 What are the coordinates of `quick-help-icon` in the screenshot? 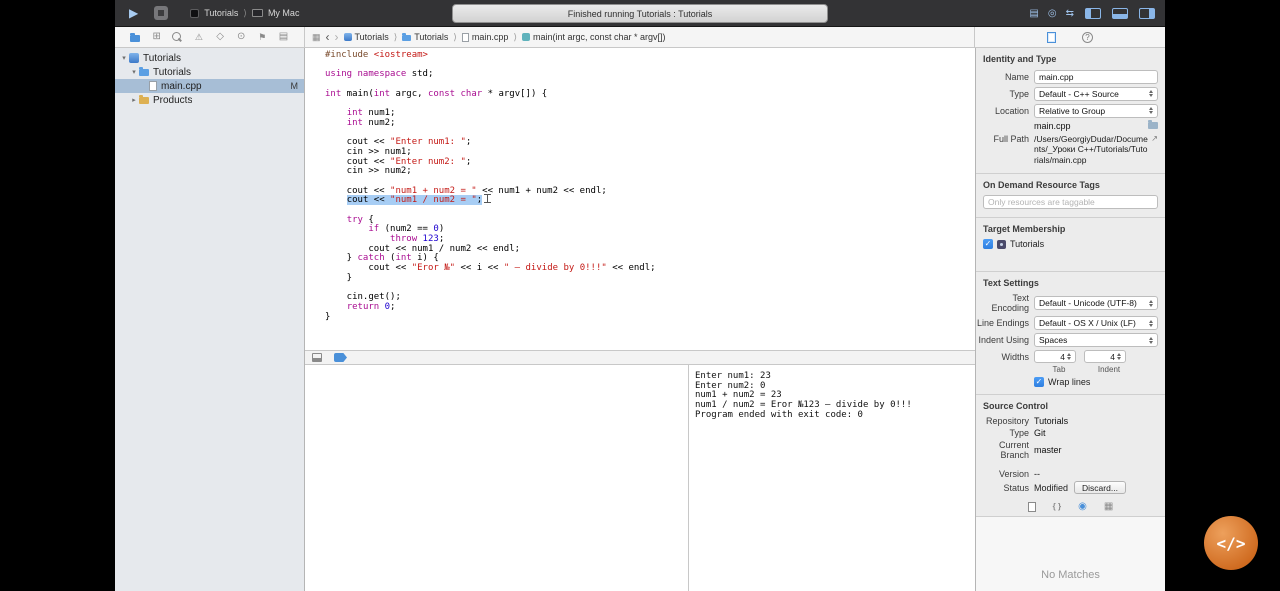 It's located at (1087, 37).